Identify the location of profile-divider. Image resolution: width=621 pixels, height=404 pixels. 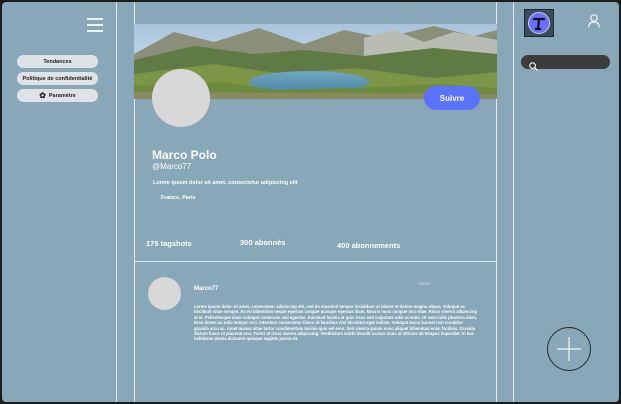
(315, 261).